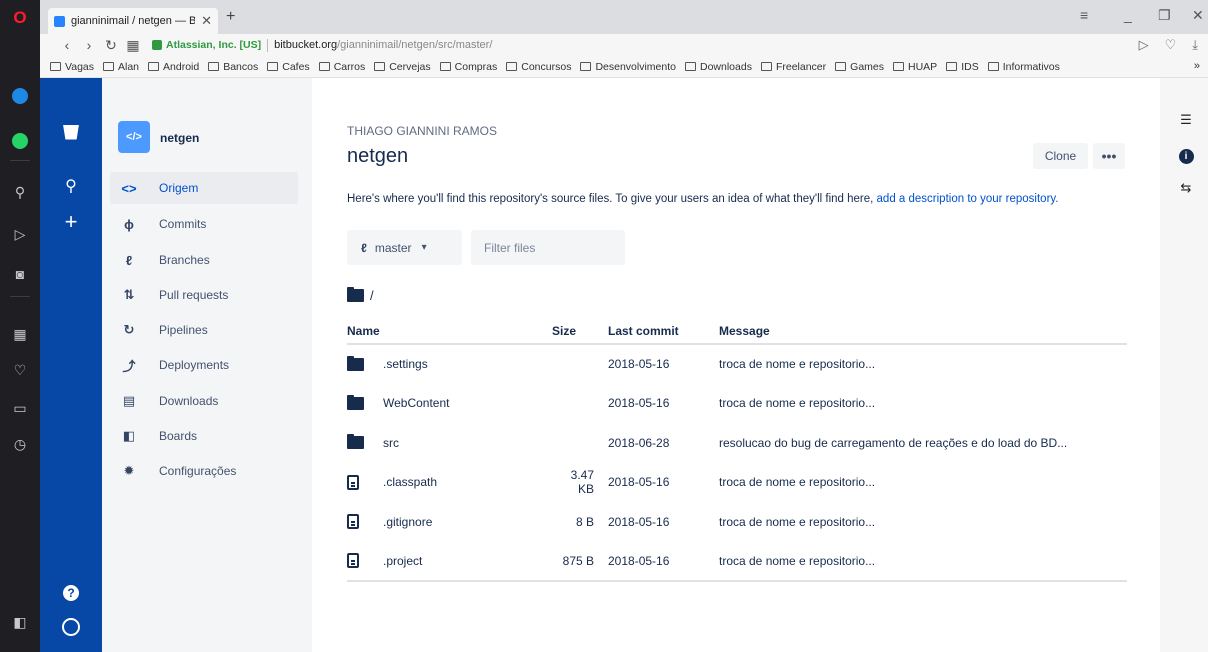  What do you see at coordinates (179, 138) in the screenshot?
I see `repo-name: netgen` at bounding box center [179, 138].